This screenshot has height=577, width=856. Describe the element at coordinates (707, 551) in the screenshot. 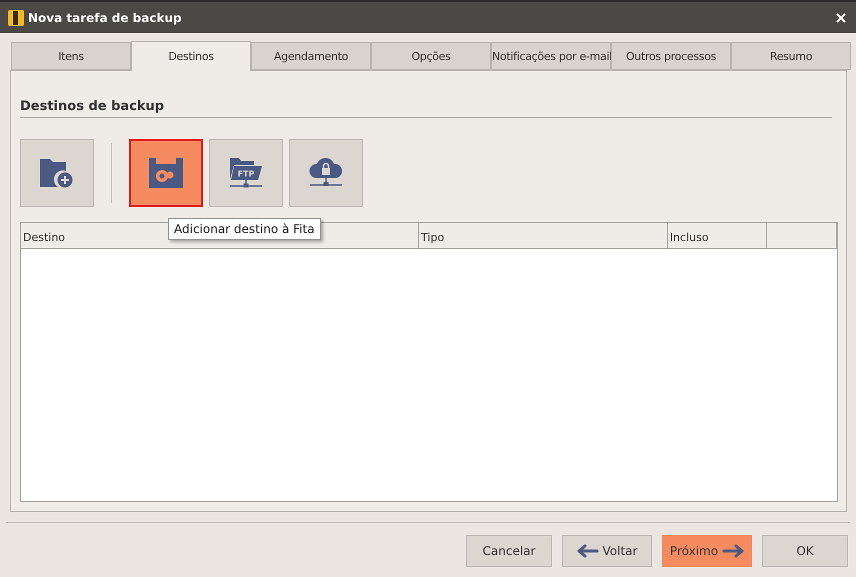

I see `footer-button: Próximo` at that location.